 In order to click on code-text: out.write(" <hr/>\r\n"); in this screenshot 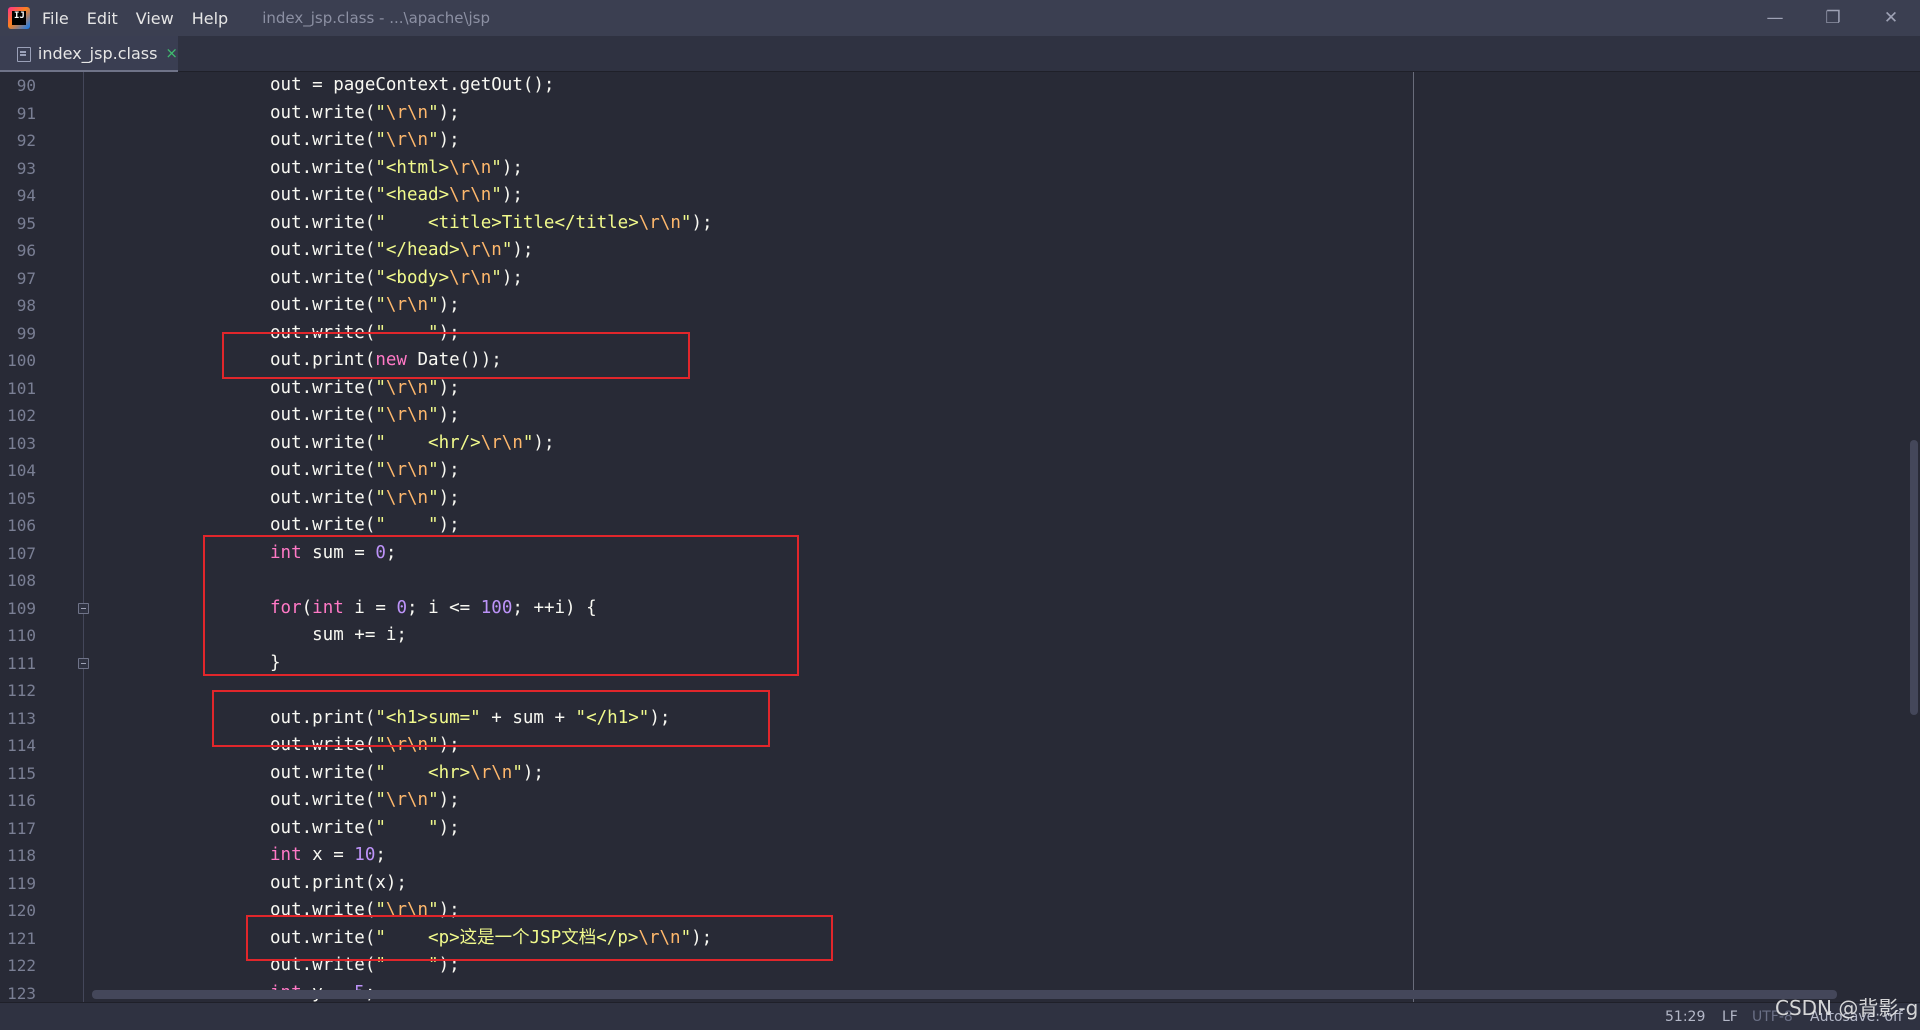, I will do `click(412, 444)`.